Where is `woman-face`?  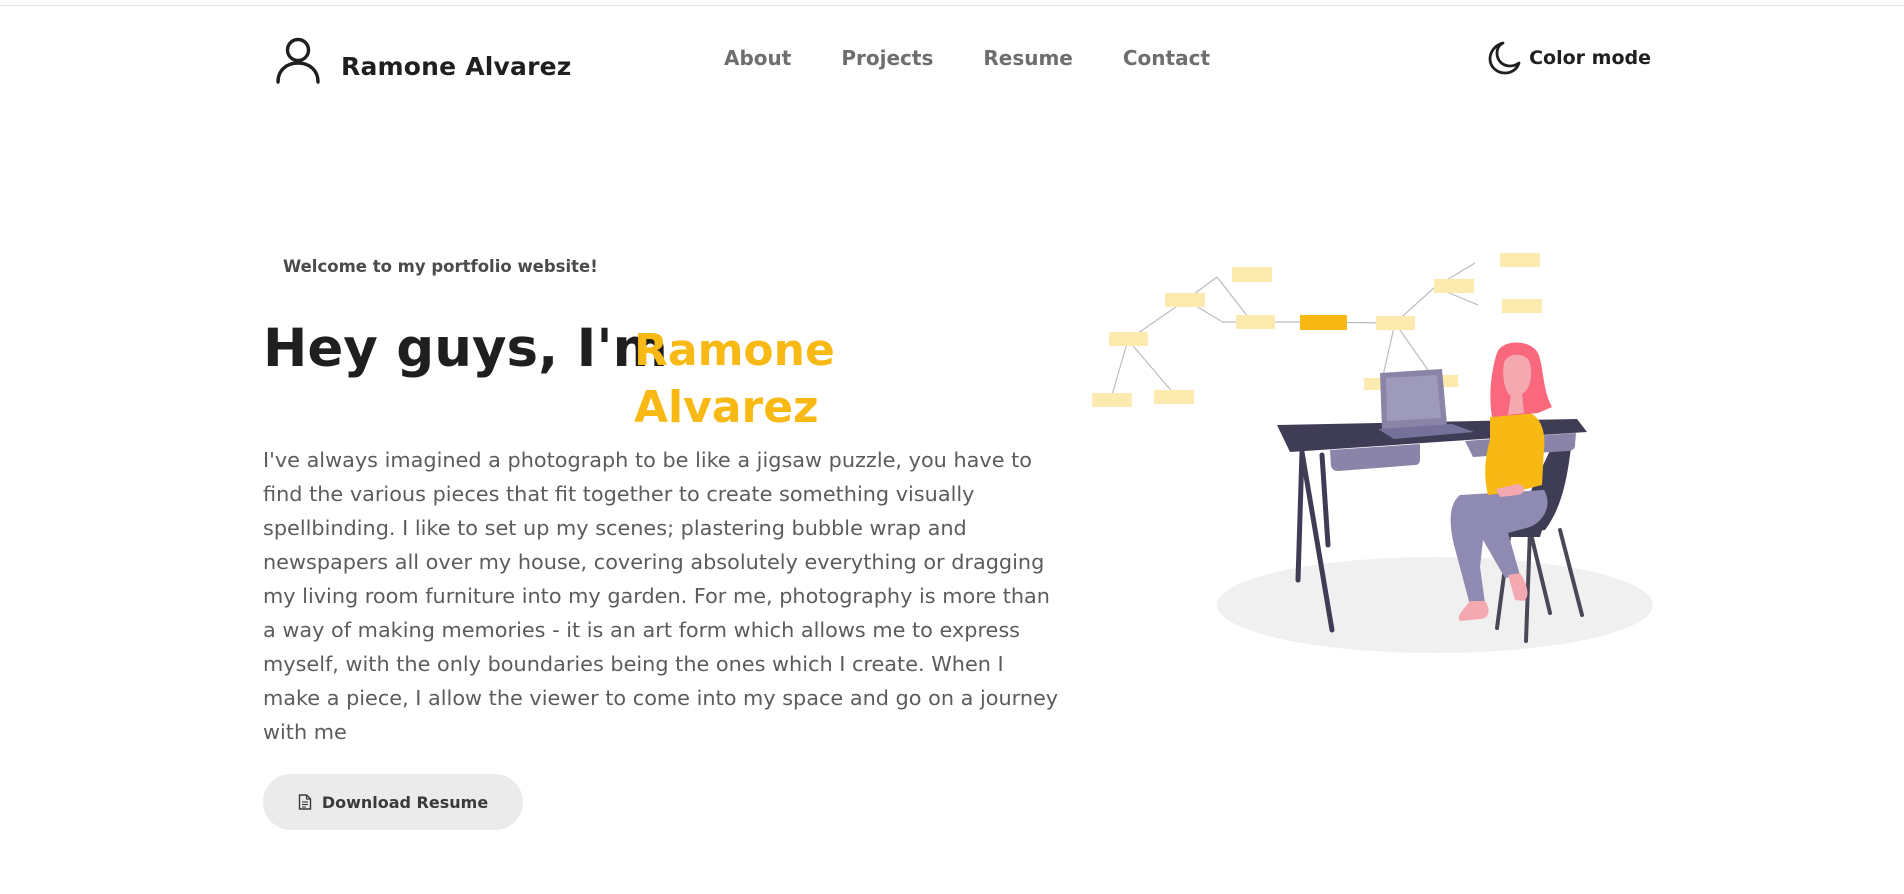 woman-face is located at coordinates (1517, 374).